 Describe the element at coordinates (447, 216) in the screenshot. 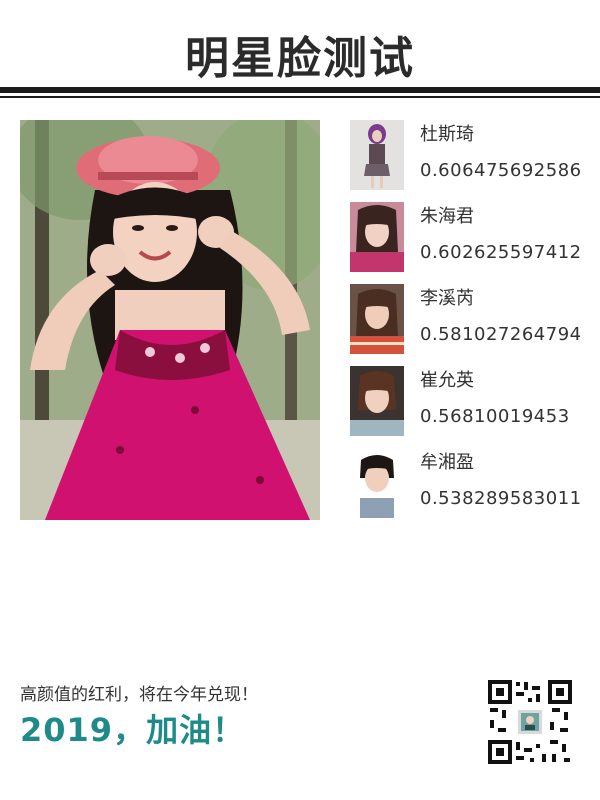

I see `match-name: 朱海君` at that location.